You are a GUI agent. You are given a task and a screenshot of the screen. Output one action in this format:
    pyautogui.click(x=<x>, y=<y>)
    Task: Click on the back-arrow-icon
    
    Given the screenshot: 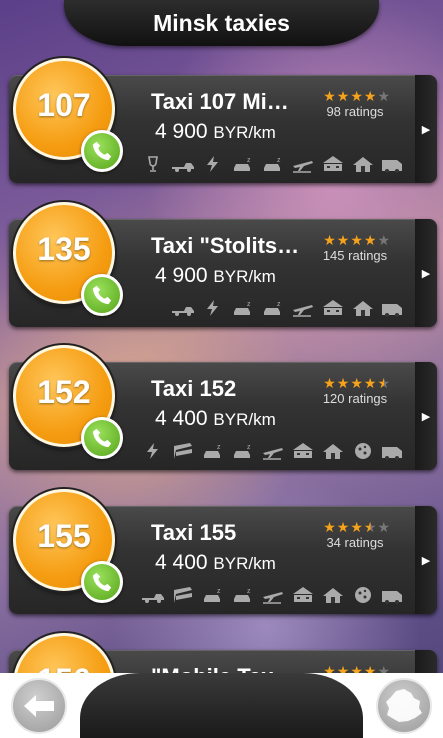 What is the action you would take?
    pyautogui.click(x=39, y=706)
    